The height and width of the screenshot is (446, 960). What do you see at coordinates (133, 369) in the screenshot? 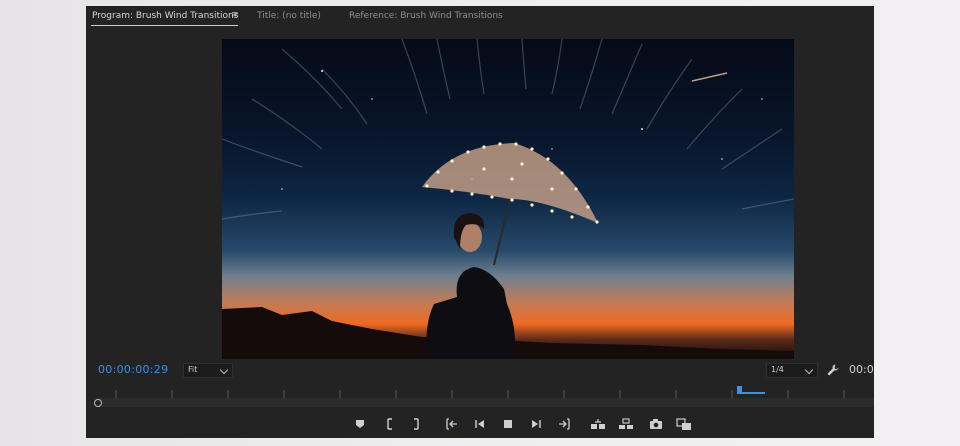
I see `playhead-timecode: 00:00:00:29` at bounding box center [133, 369].